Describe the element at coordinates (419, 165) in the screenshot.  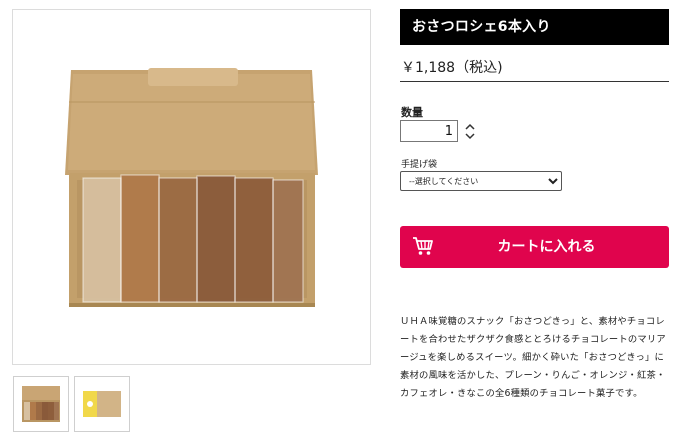
I see `shopping-bag-label: 手提げ袋` at that location.